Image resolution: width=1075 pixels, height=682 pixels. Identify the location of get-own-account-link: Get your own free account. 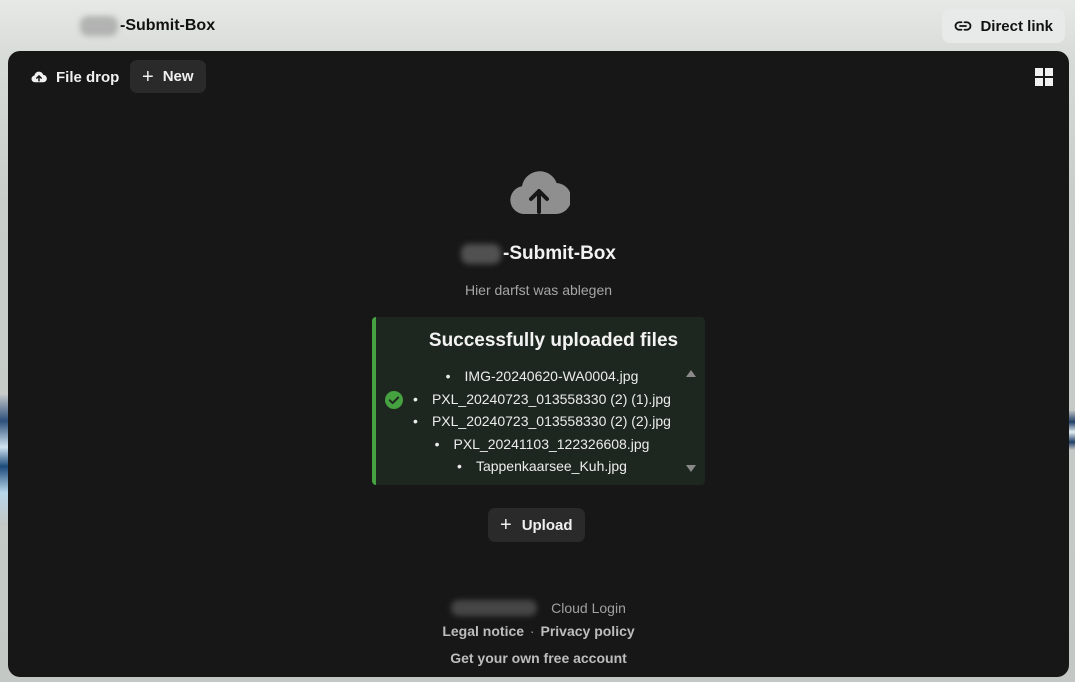
(538, 658).